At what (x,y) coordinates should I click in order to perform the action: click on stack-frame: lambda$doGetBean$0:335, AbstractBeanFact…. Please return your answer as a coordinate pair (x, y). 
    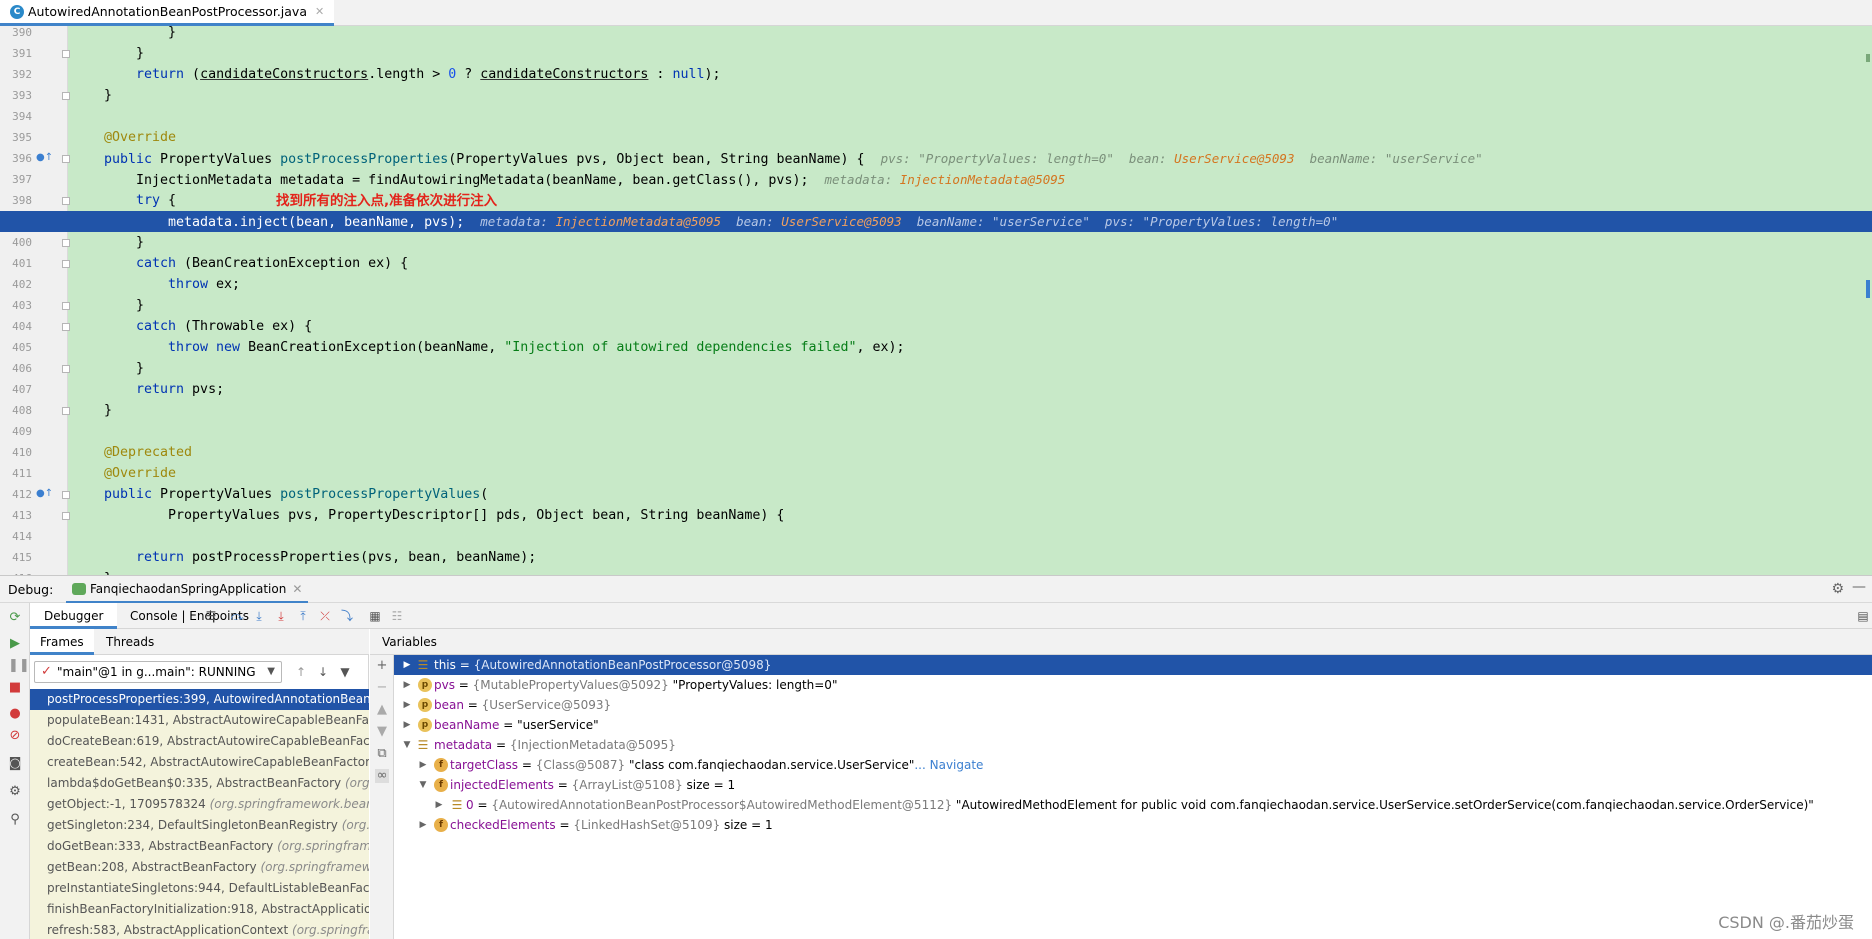
    Looking at the image, I should click on (199, 783).